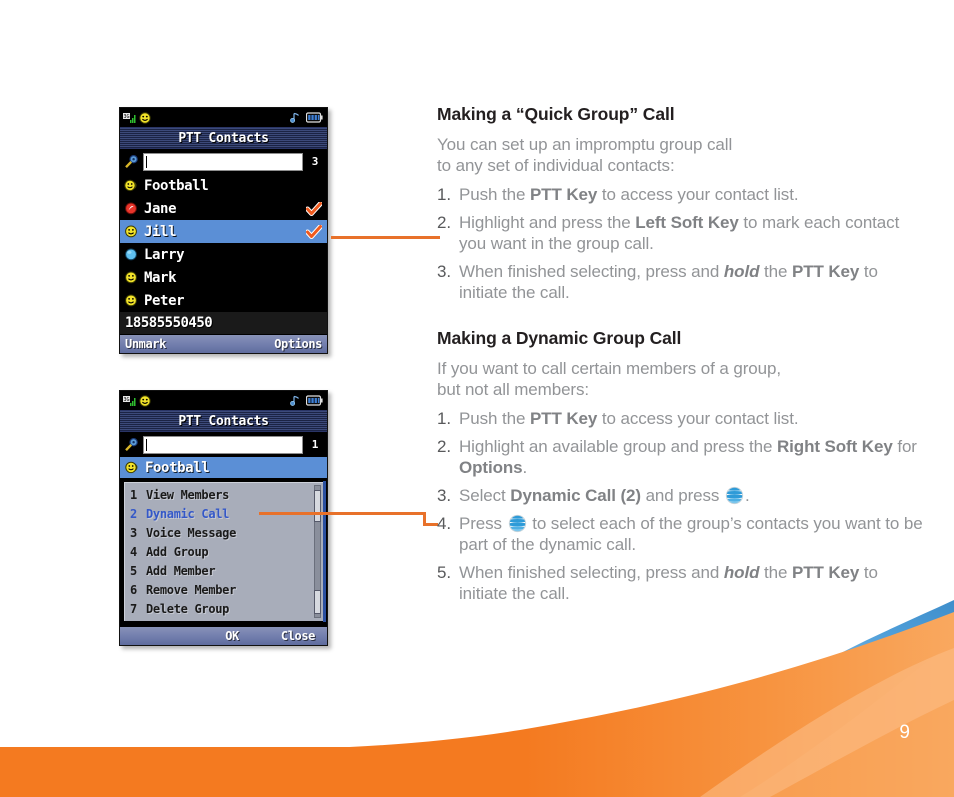  What do you see at coordinates (444, 573) in the screenshot?
I see `step-number: 5.` at bounding box center [444, 573].